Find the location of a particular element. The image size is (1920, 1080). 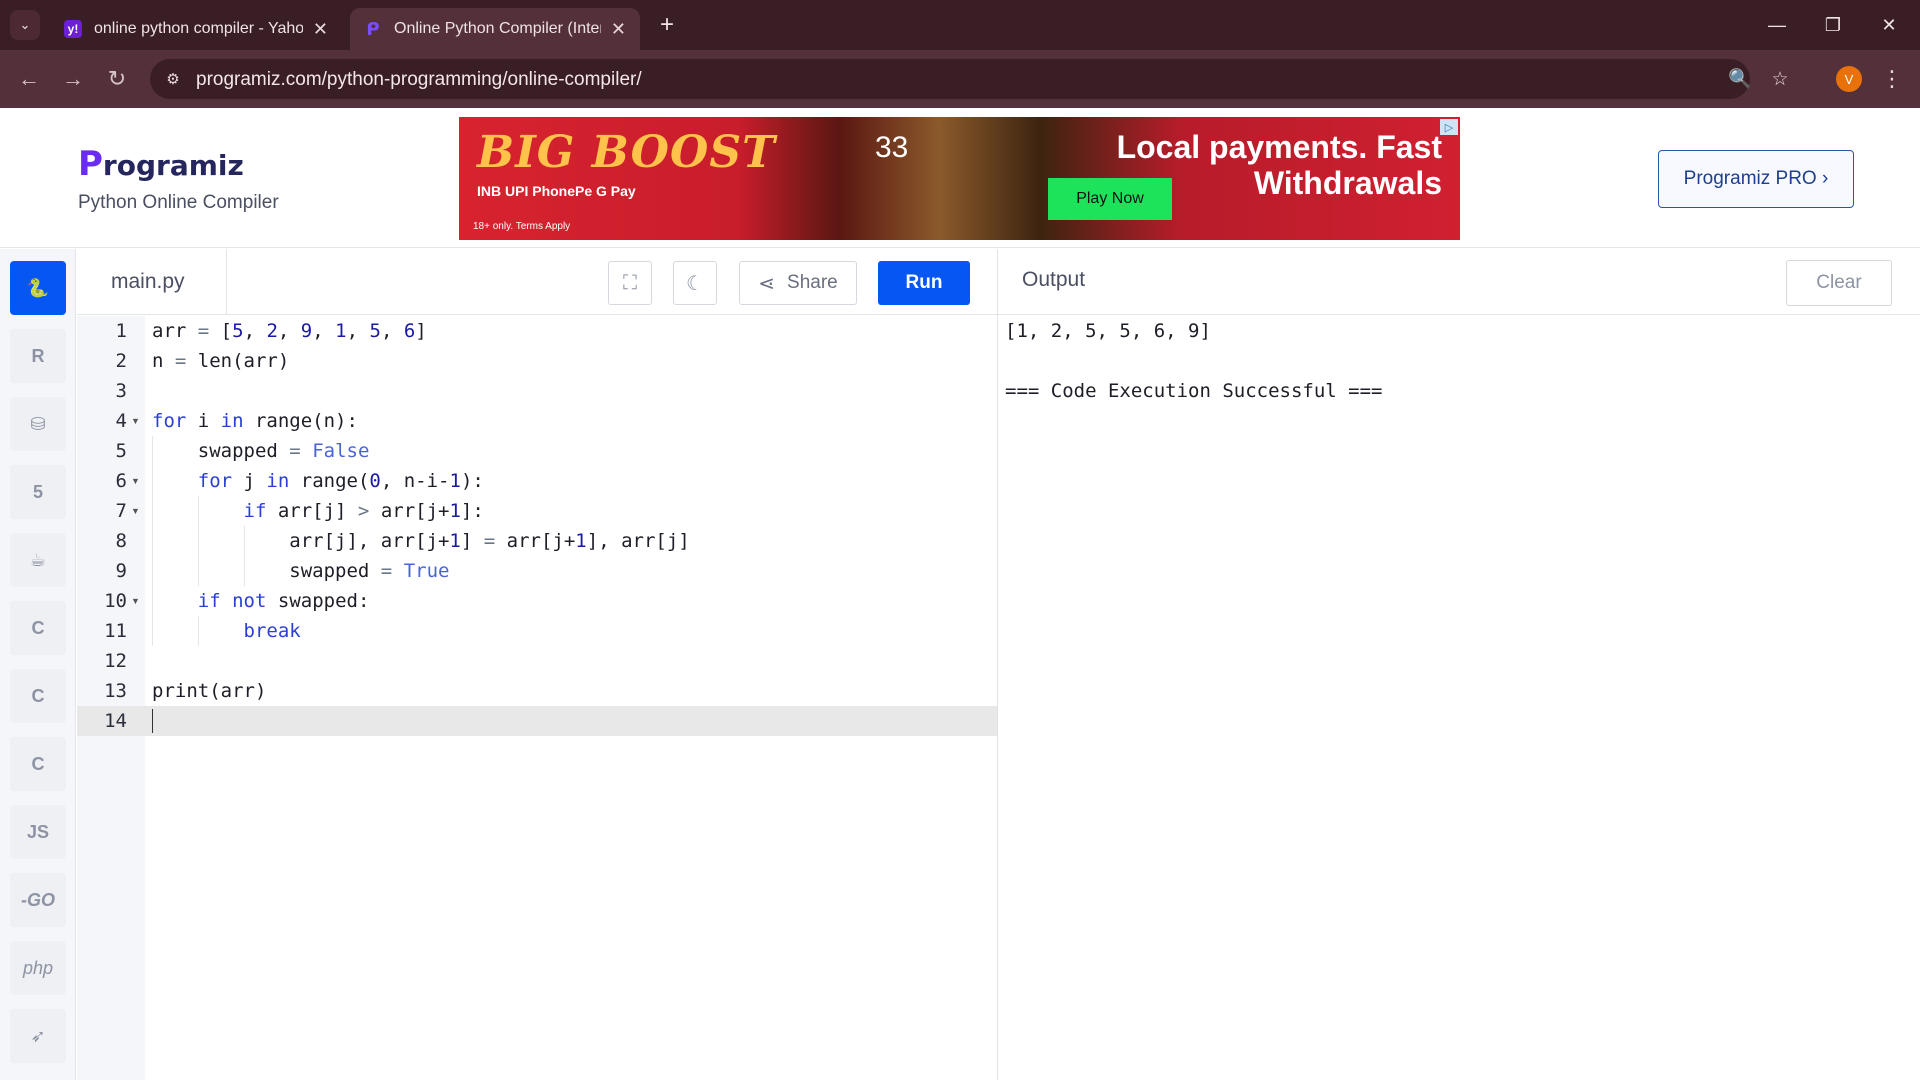

file-tab-main-py: main.py is located at coordinates (152, 282).